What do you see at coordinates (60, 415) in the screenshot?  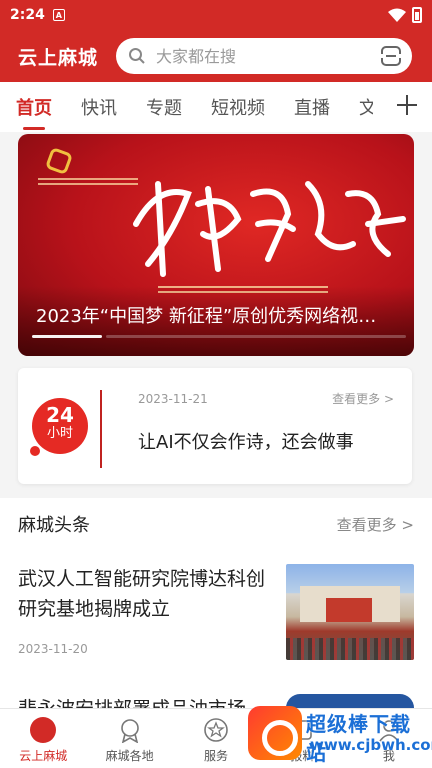 I see `badge-number: 24` at bounding box center [60, 415].